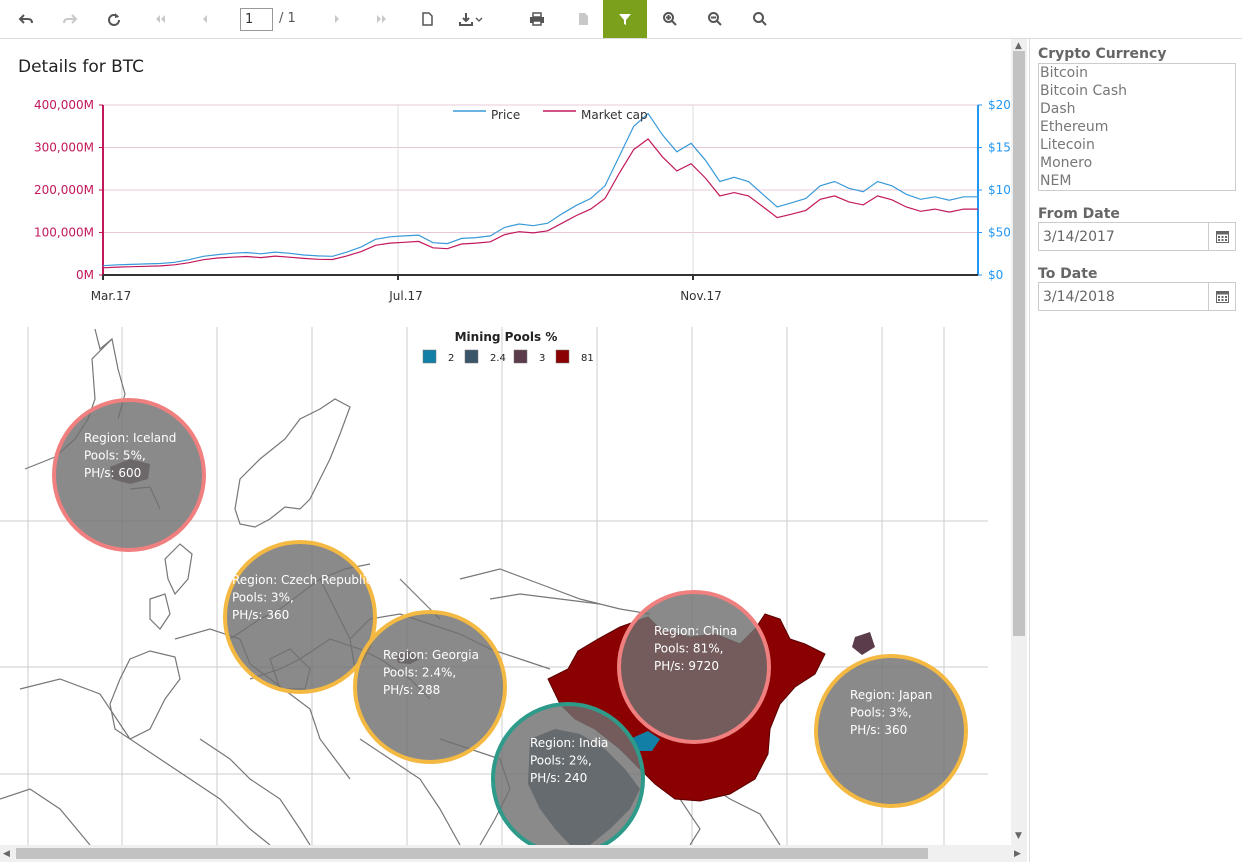 The height and width of the screenshot is (862, 1242). I want to click on copy-icon, so click(583, 19).